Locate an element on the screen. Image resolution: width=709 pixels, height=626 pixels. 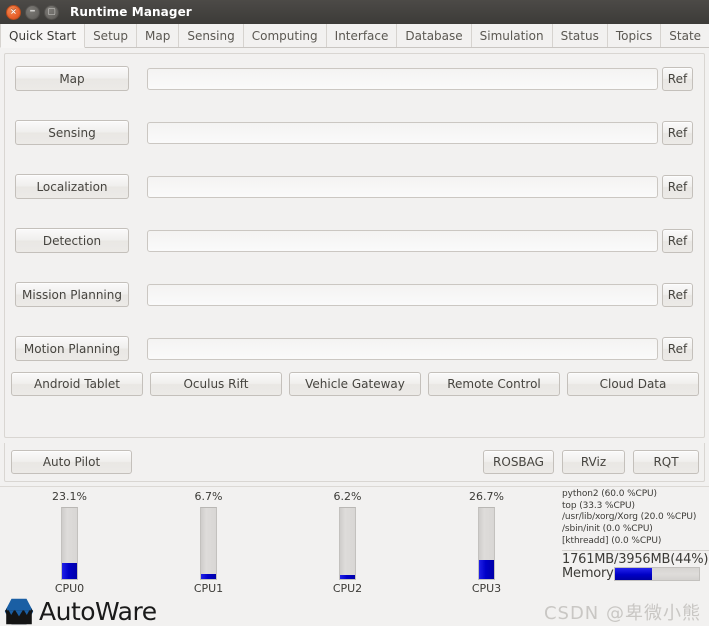
window-controls: × – ▢ is located at coordinates (32, 11).